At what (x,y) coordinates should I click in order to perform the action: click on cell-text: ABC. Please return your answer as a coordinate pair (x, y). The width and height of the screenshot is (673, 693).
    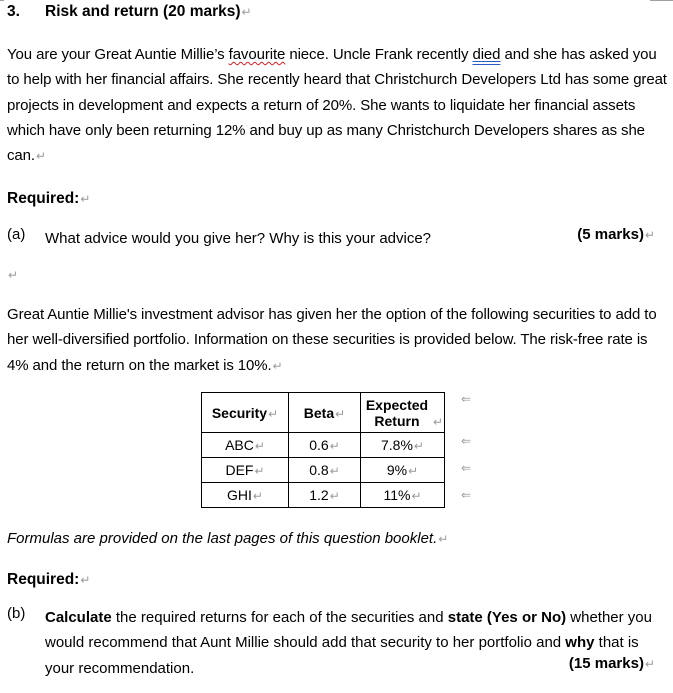
    Looking at the image, I should click on (239, 445).